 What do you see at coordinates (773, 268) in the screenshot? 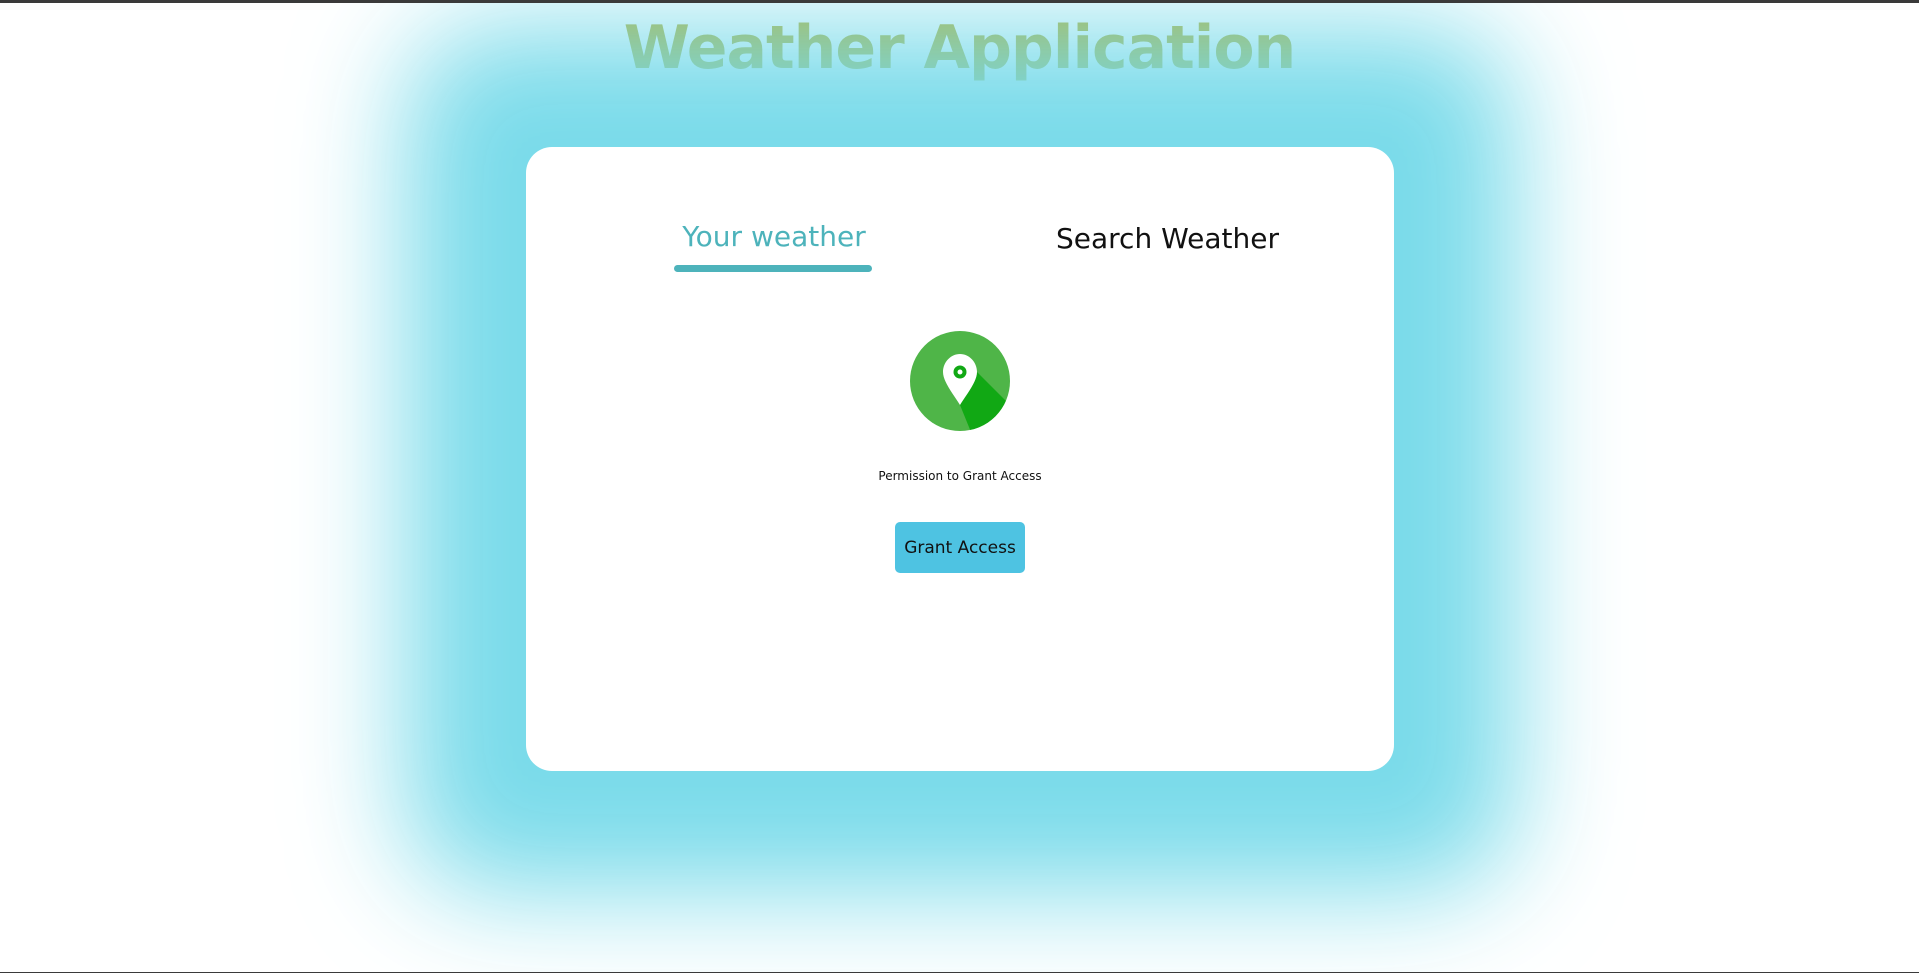
I see `active-tab-indicator` at bounding box center [773, 268].